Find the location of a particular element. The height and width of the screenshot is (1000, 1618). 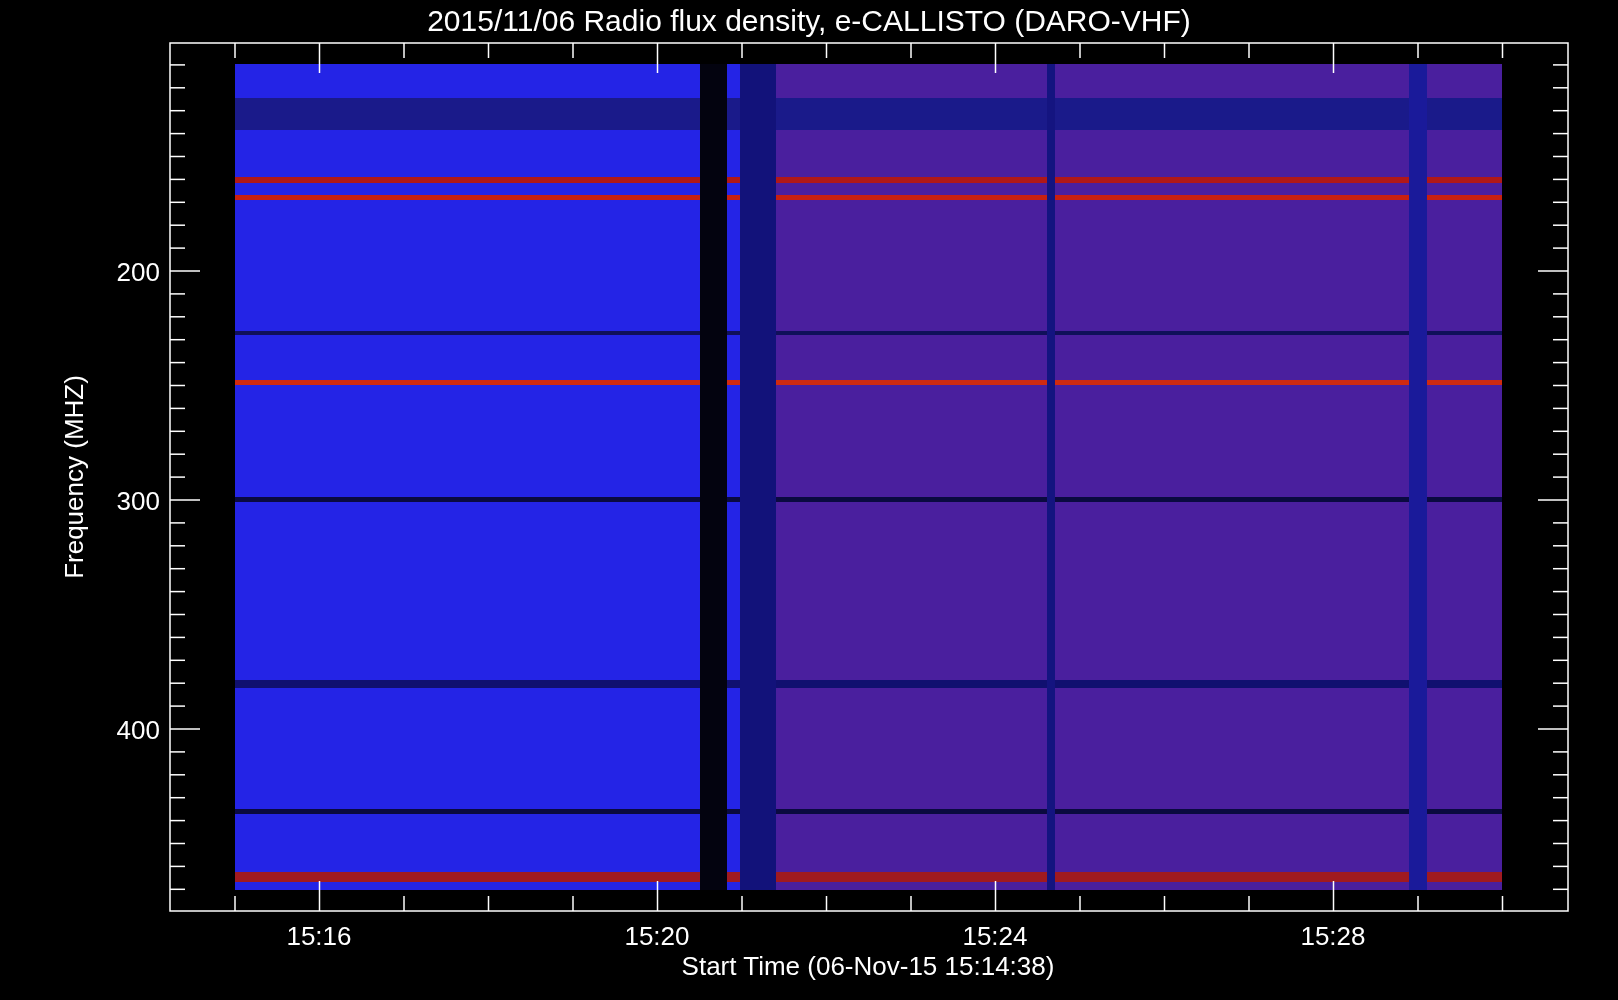

tick-label: 15:24 is located at coordinates (995, 936).